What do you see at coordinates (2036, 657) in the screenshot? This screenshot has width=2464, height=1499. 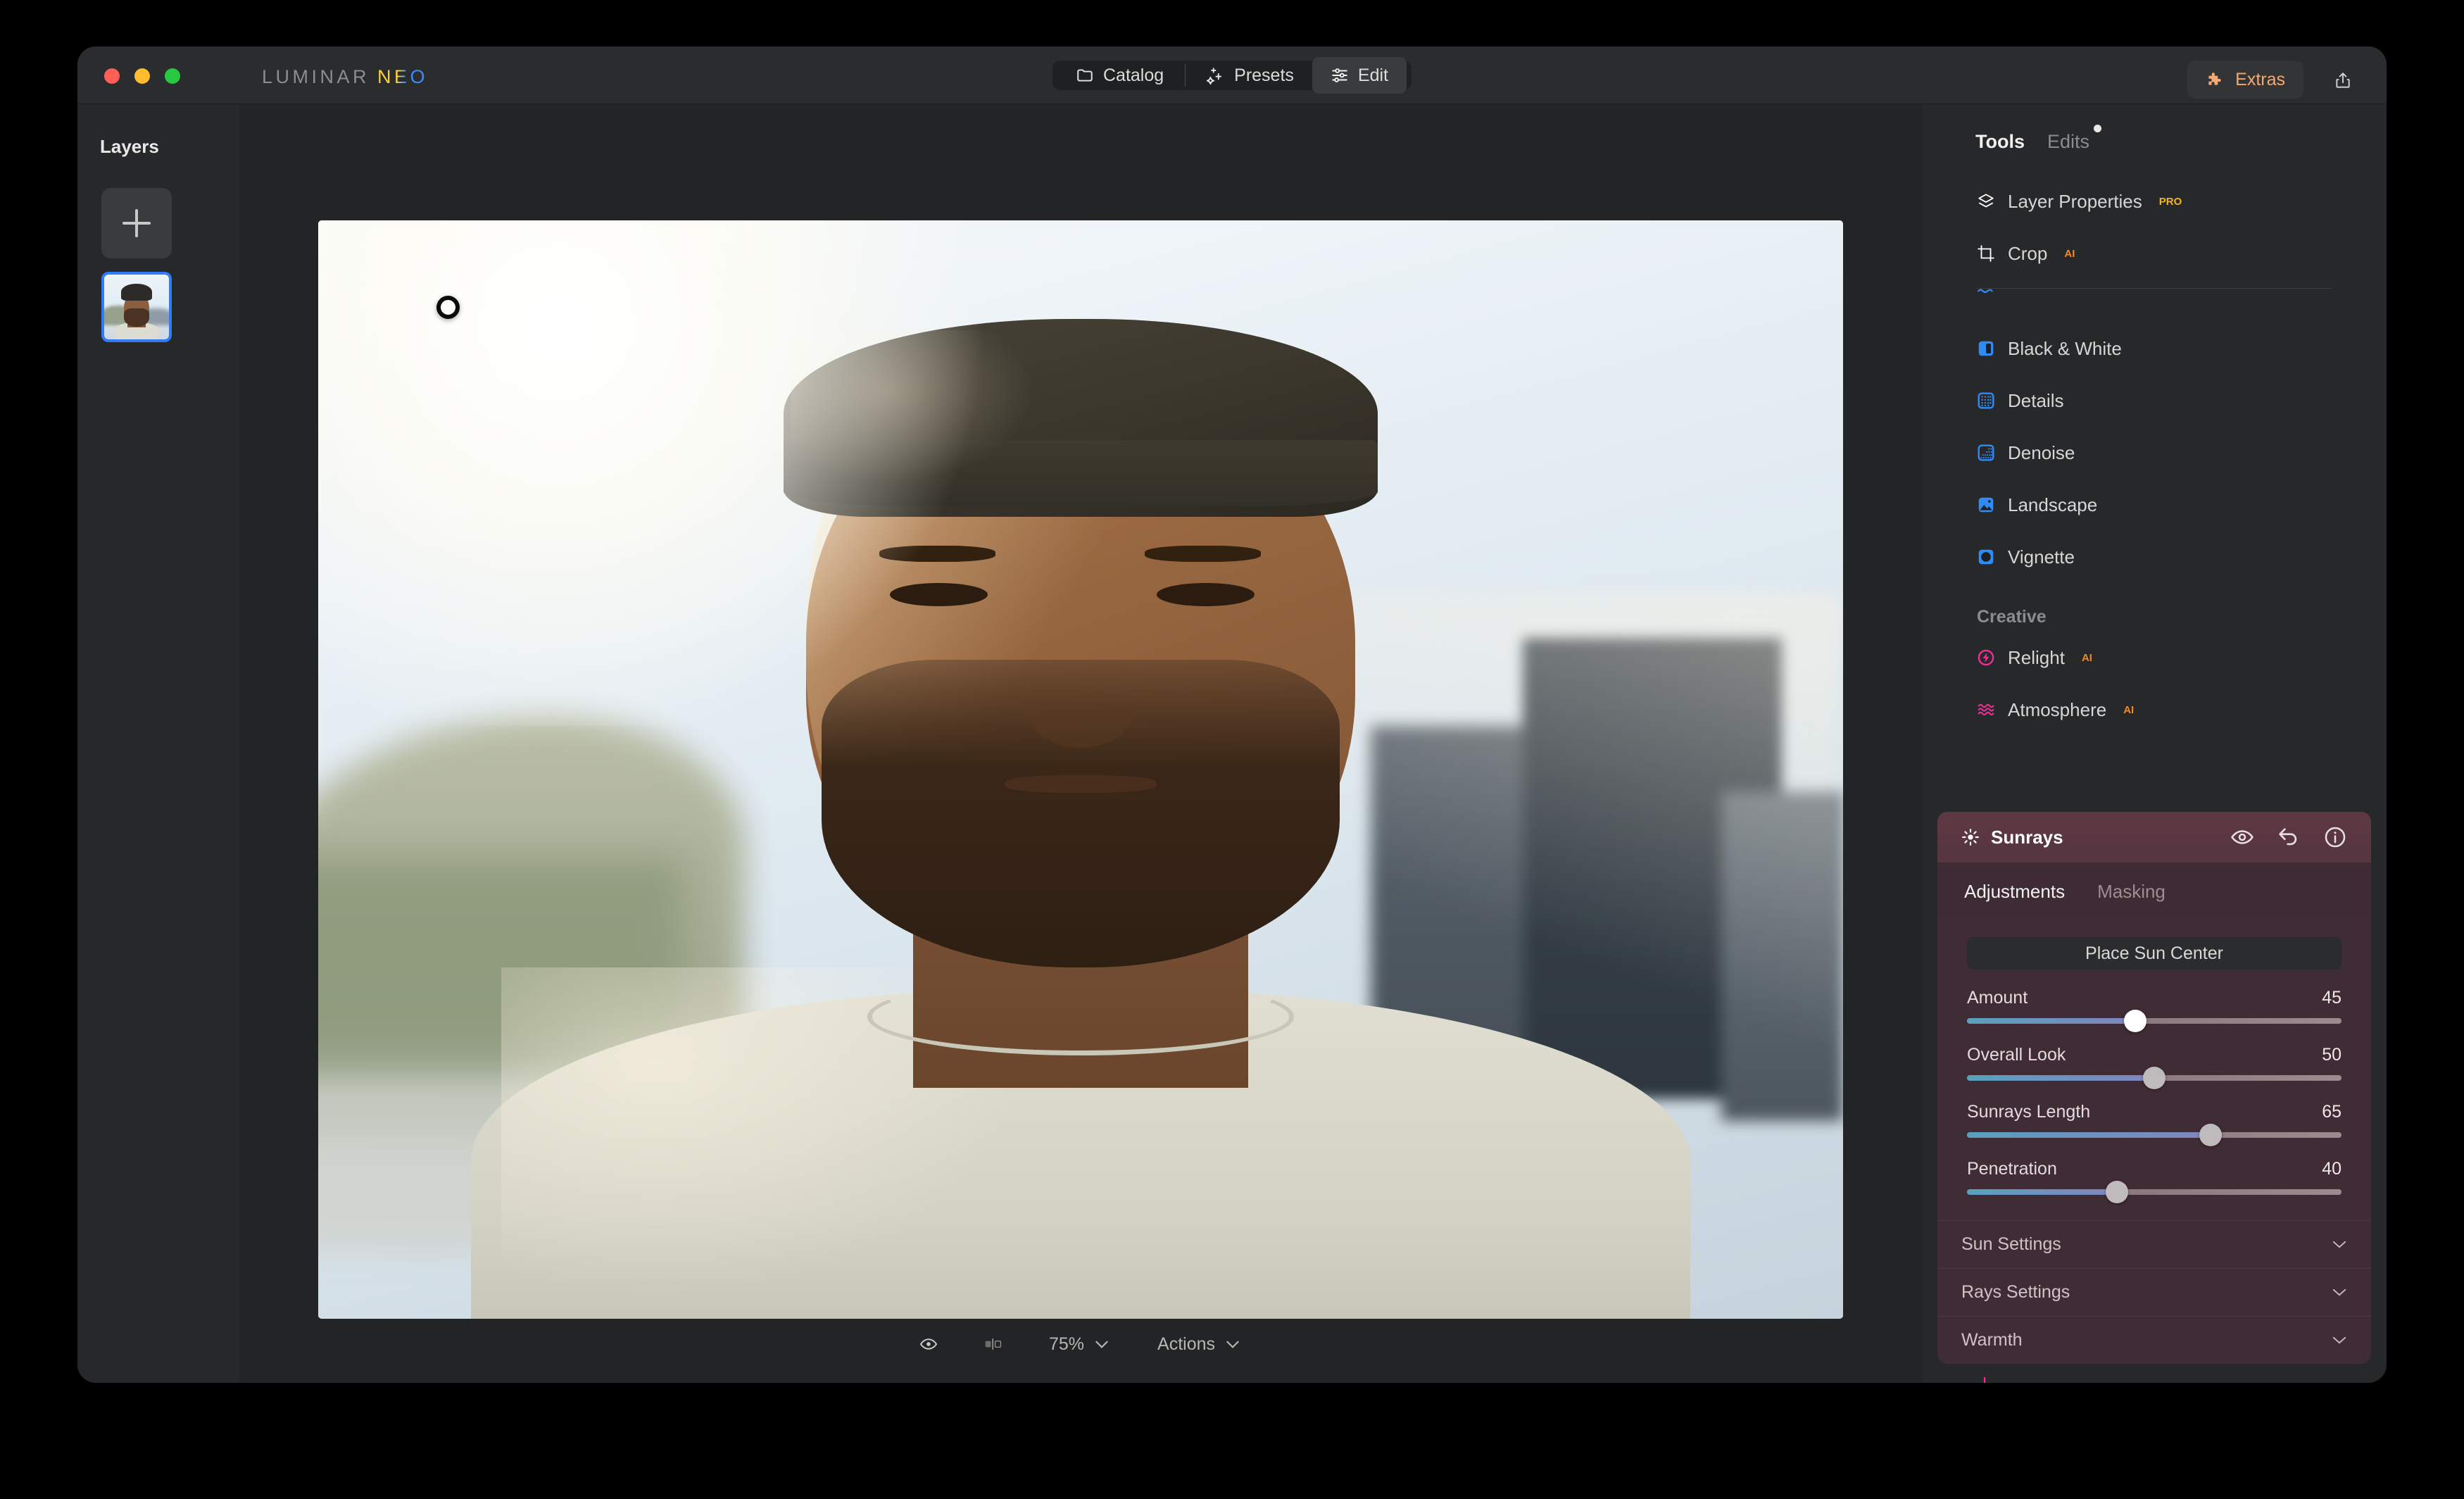 I see `tool-label: Relight` at bounding box center [2036, 657].